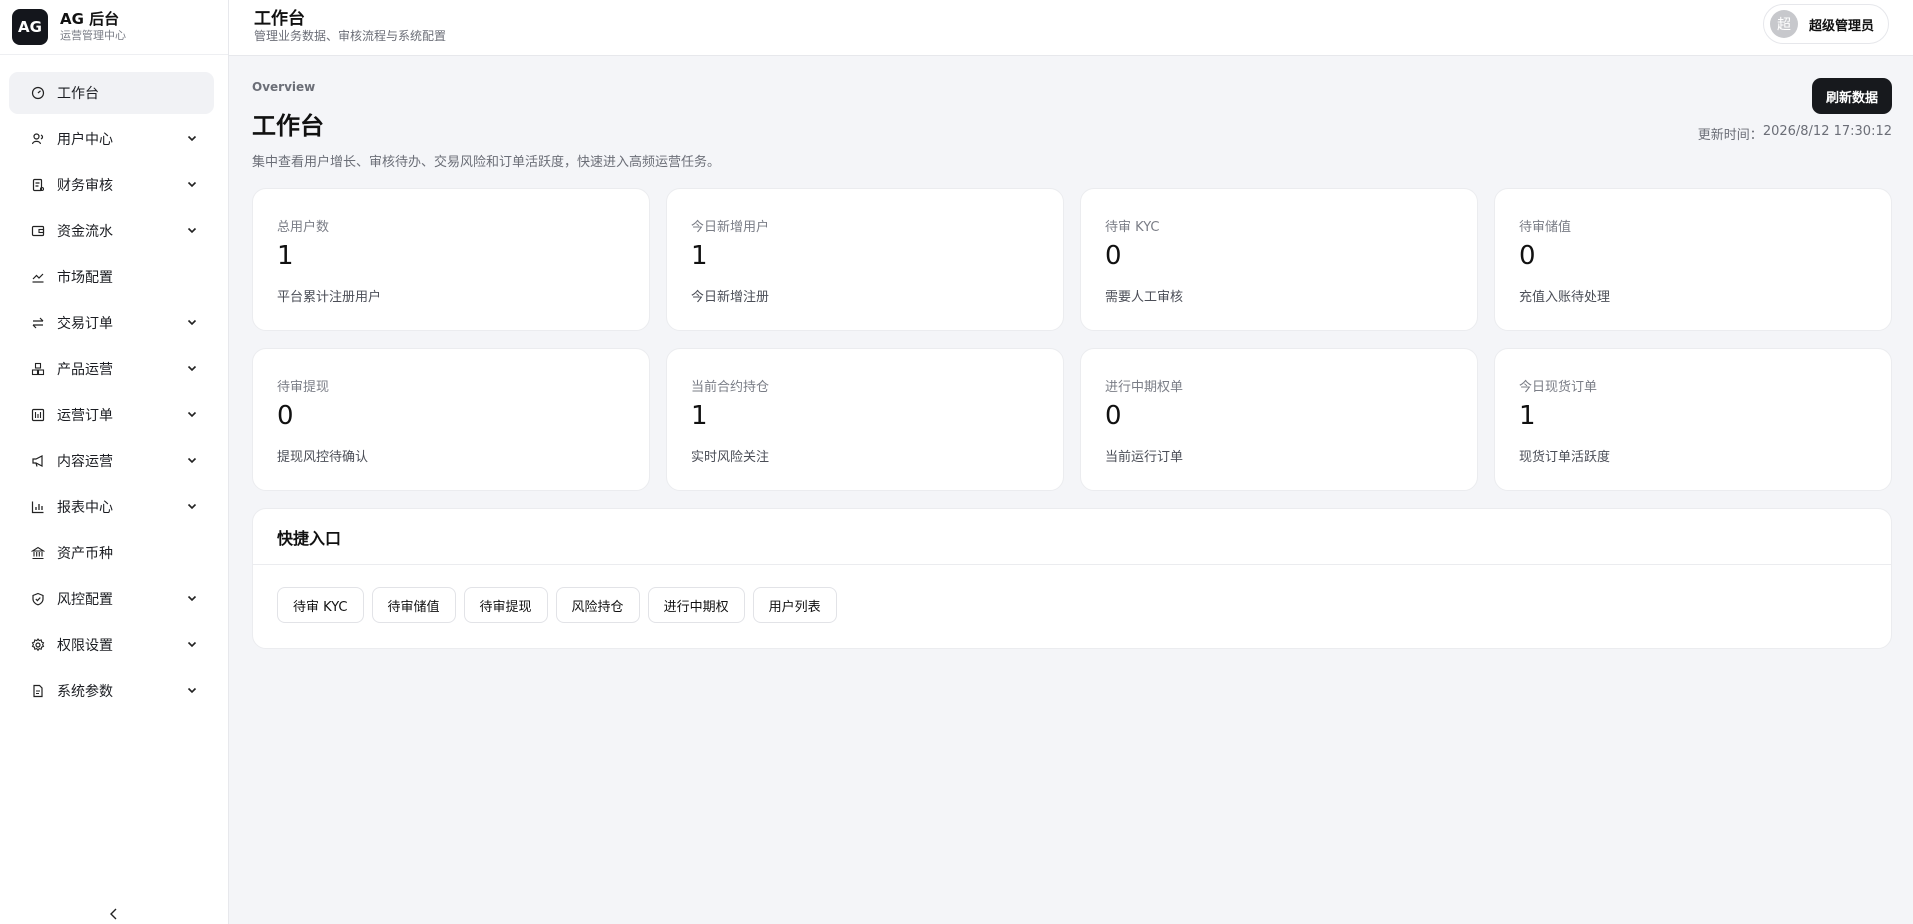 The image size is (1913, 924). I want to click on stat-card: 待审提现 0 提现风控待确认, so click(451, 419).